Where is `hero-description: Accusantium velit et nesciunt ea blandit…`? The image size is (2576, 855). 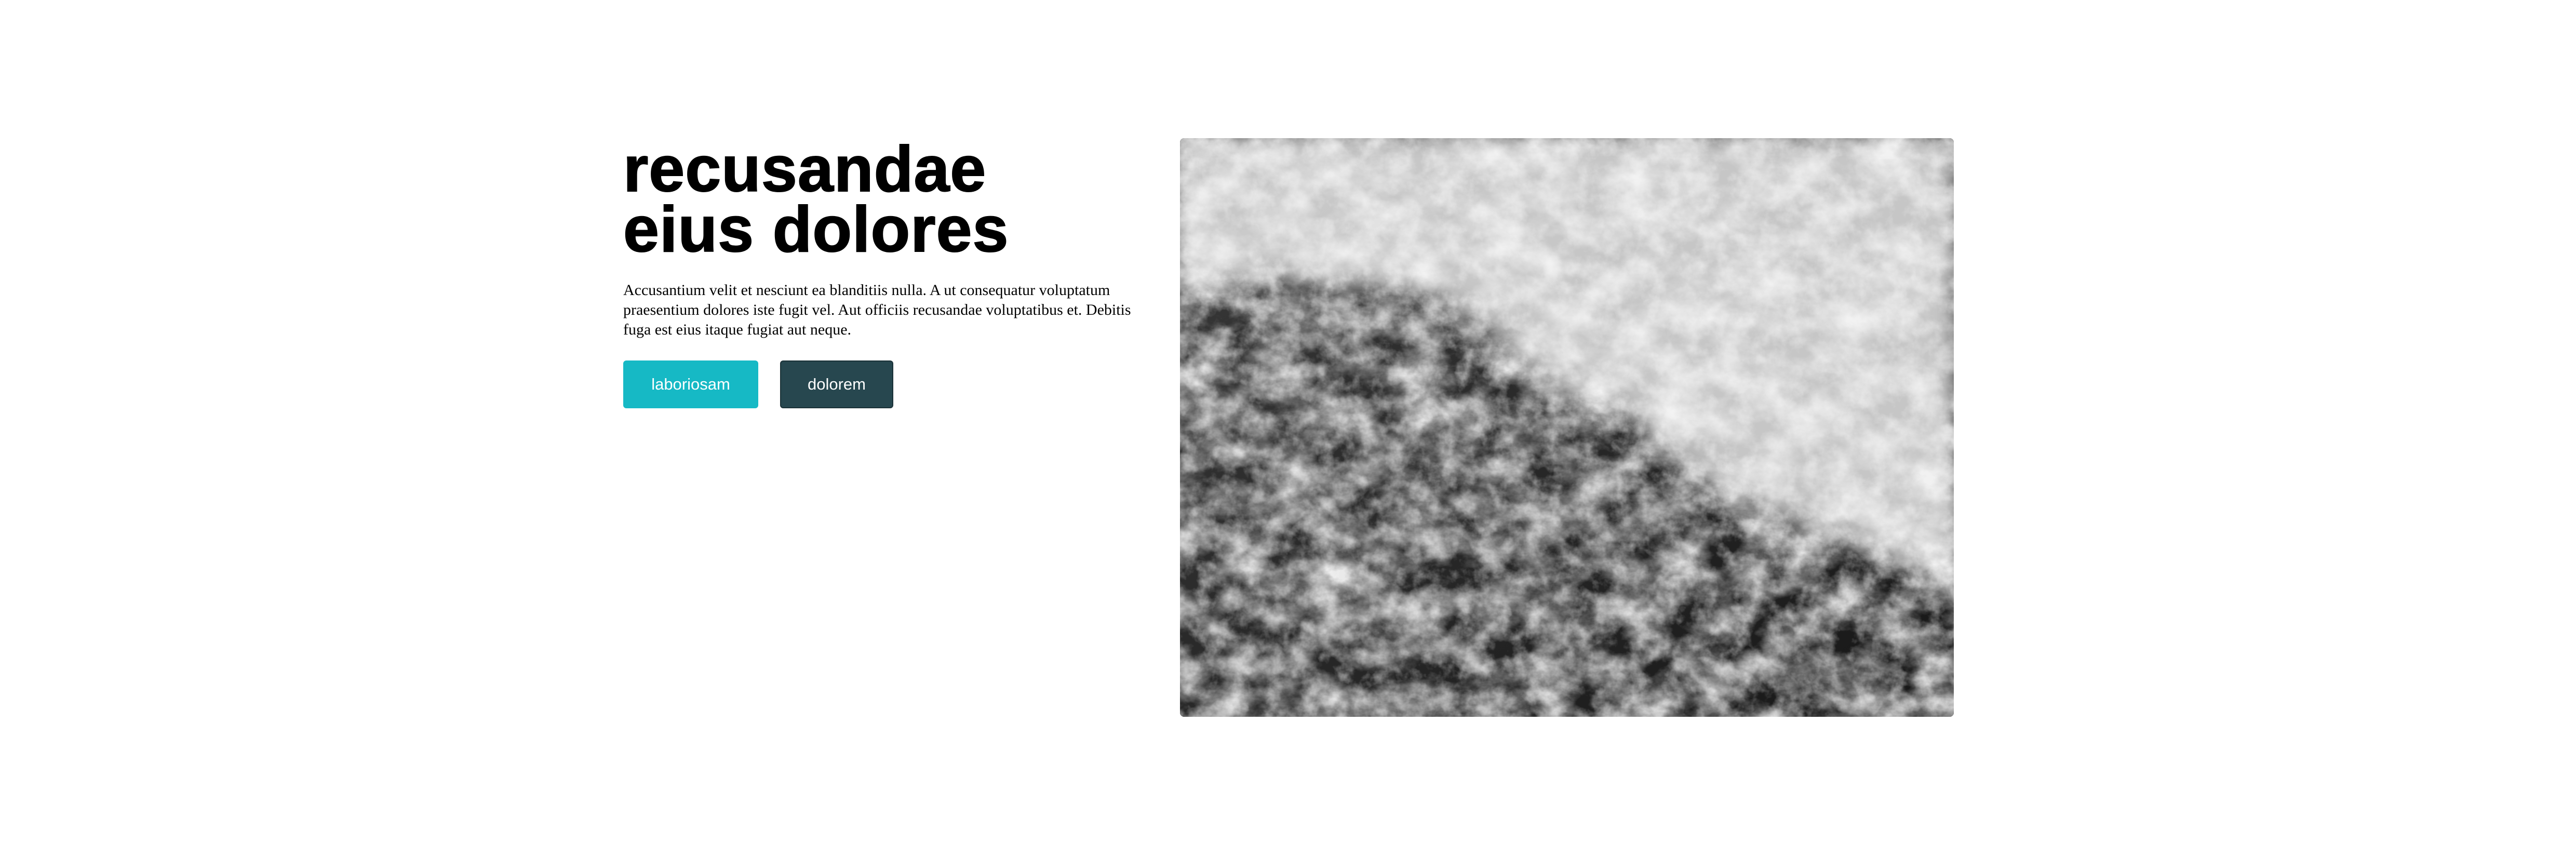 hero-description: Accusantium velit et nesciunt ea blandit… is located at coordinates (877, 310).